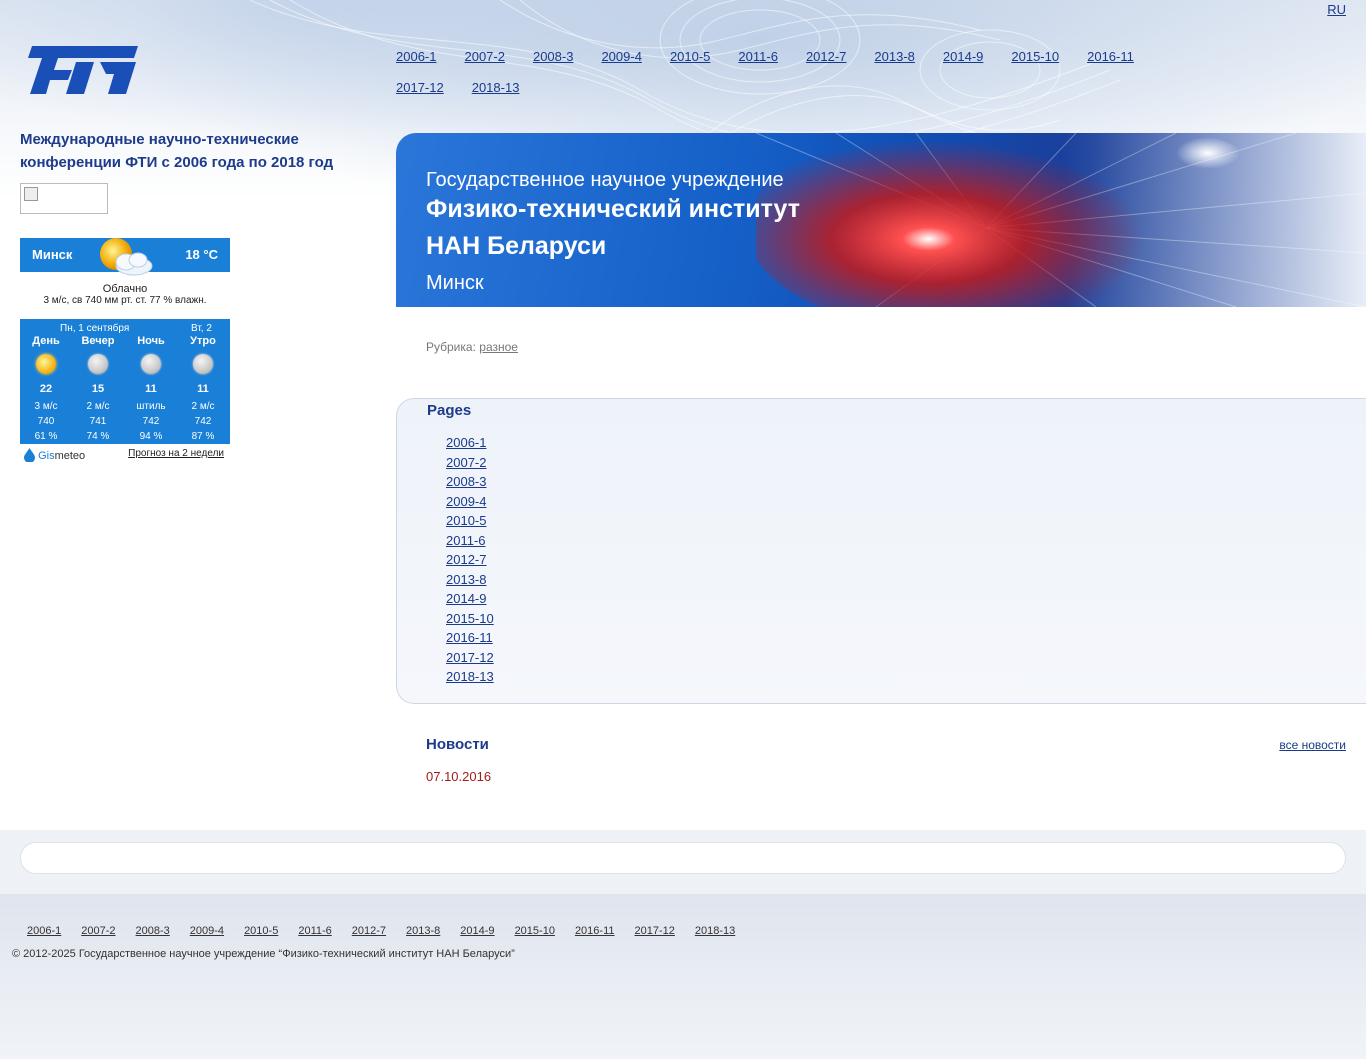 The height and width of the screenshot is (1059, 1366). What do you see at coordinates (470, 676) in the screenshot?
I see `page-link-2018-13: 2018-13` at bounding box center [470, 676].